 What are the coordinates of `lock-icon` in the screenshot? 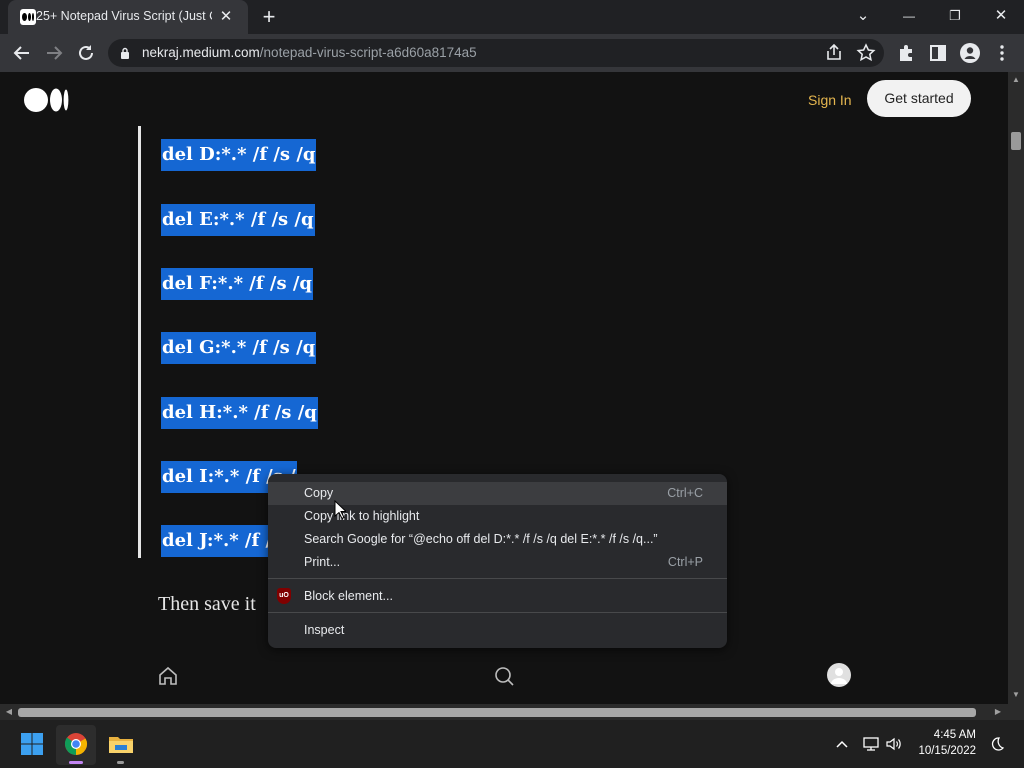 It's located at (125, 52).